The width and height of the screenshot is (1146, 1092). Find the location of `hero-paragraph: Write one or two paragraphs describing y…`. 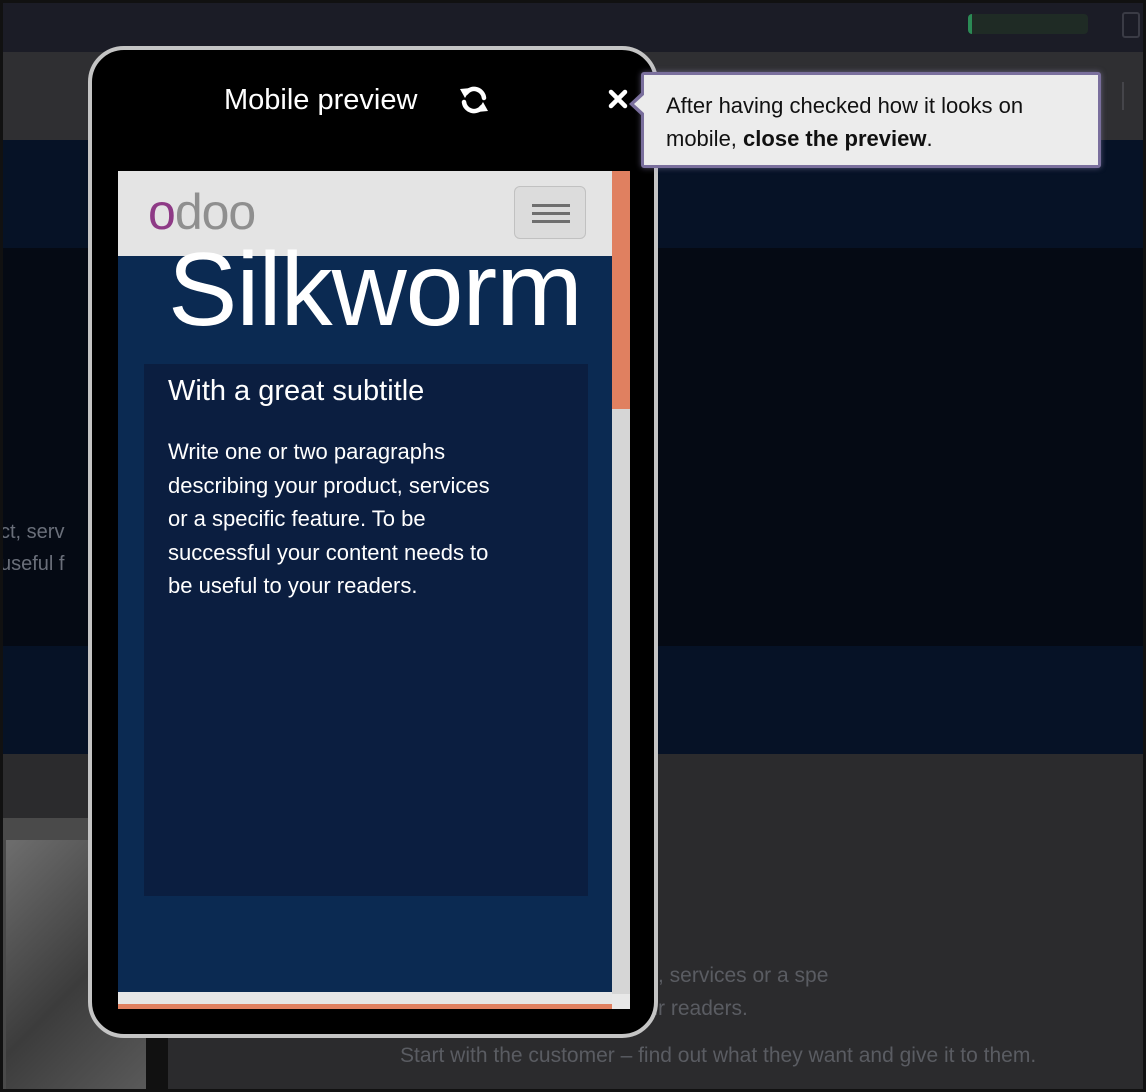

hero-paragraph: Write one or two paragraphs describing y… is located at coordinates (329, 518).